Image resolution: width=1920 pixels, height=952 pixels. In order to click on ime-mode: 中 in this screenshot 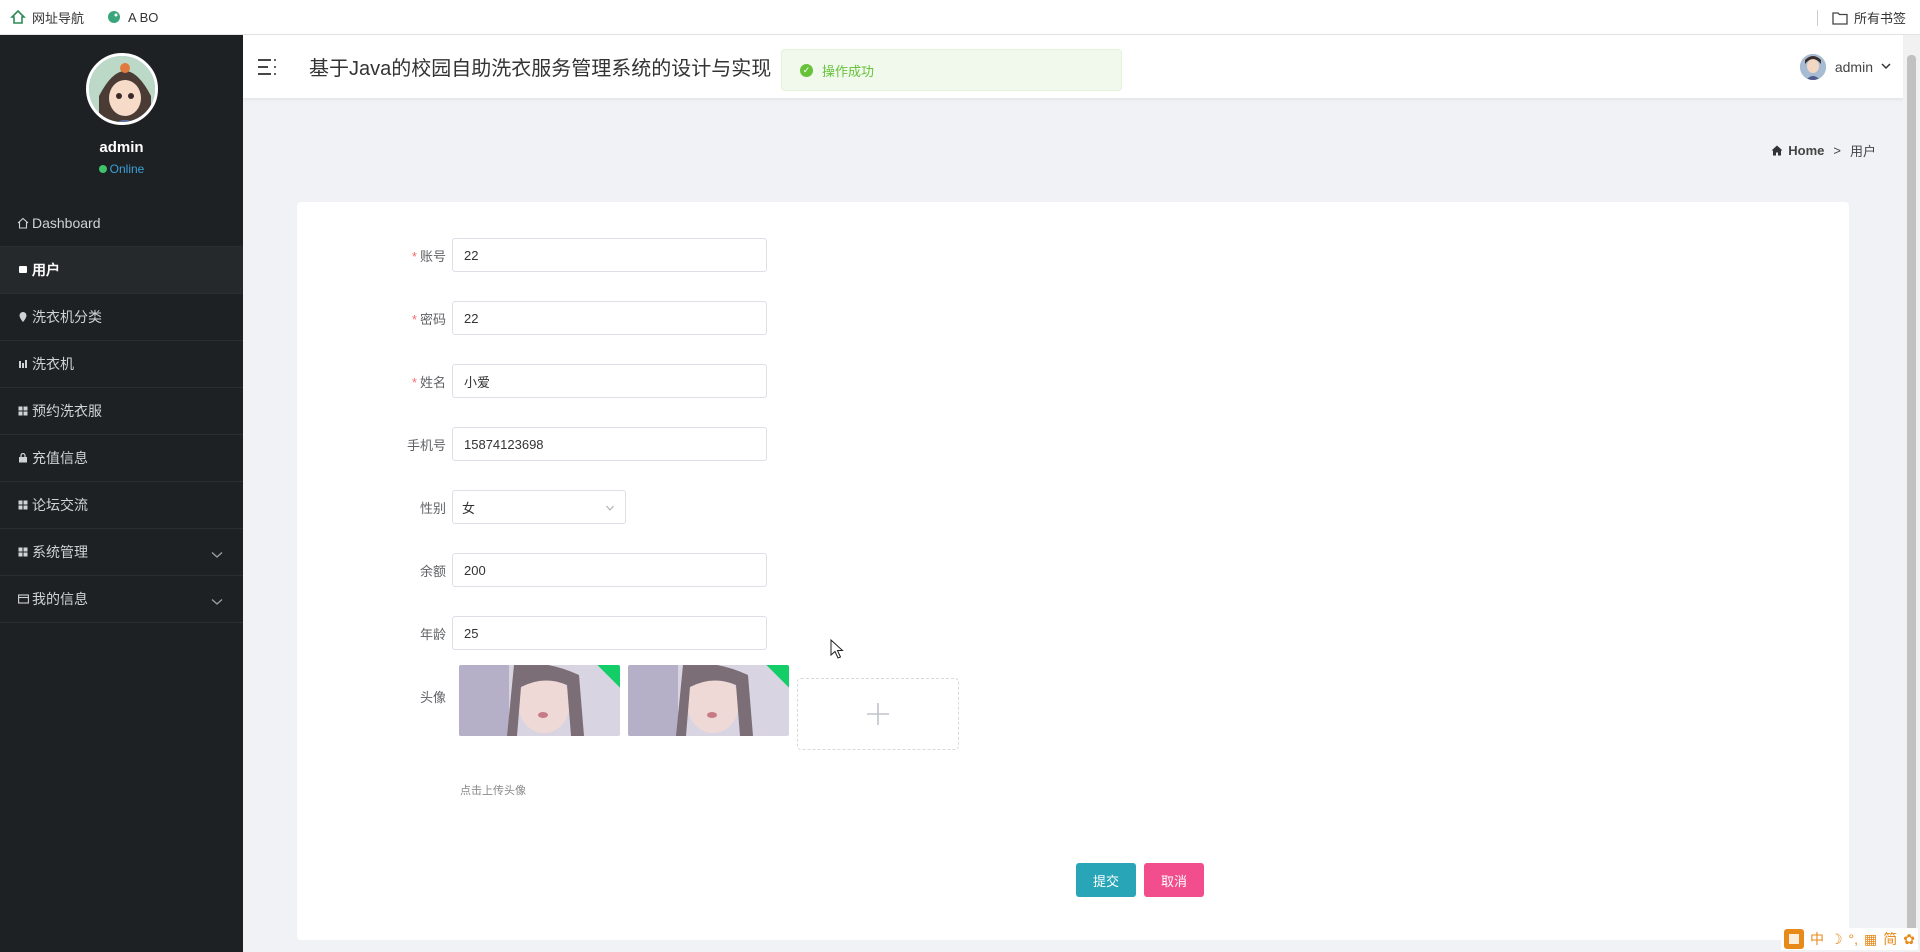, I will do `click(1817, 939)`.